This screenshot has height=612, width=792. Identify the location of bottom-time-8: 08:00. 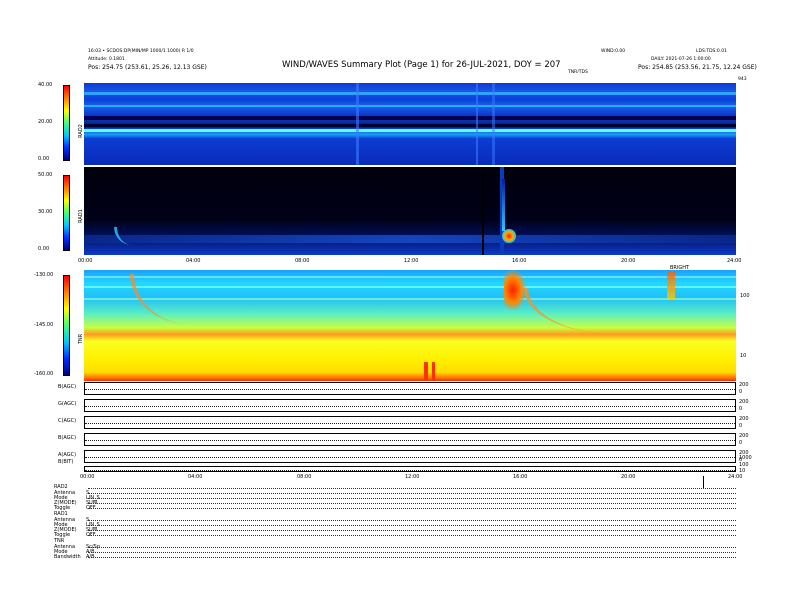
(304, 477).